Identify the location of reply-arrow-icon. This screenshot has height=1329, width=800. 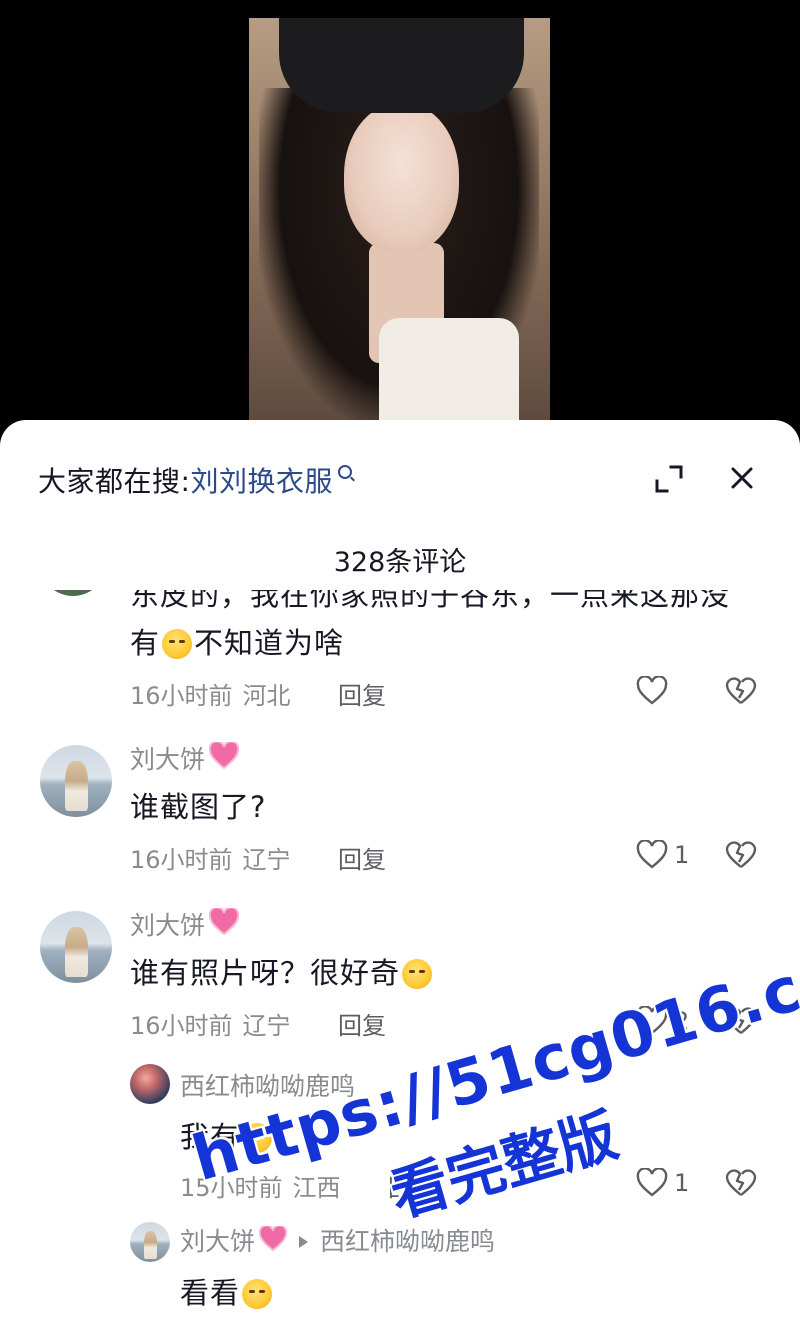
(304, 1242).